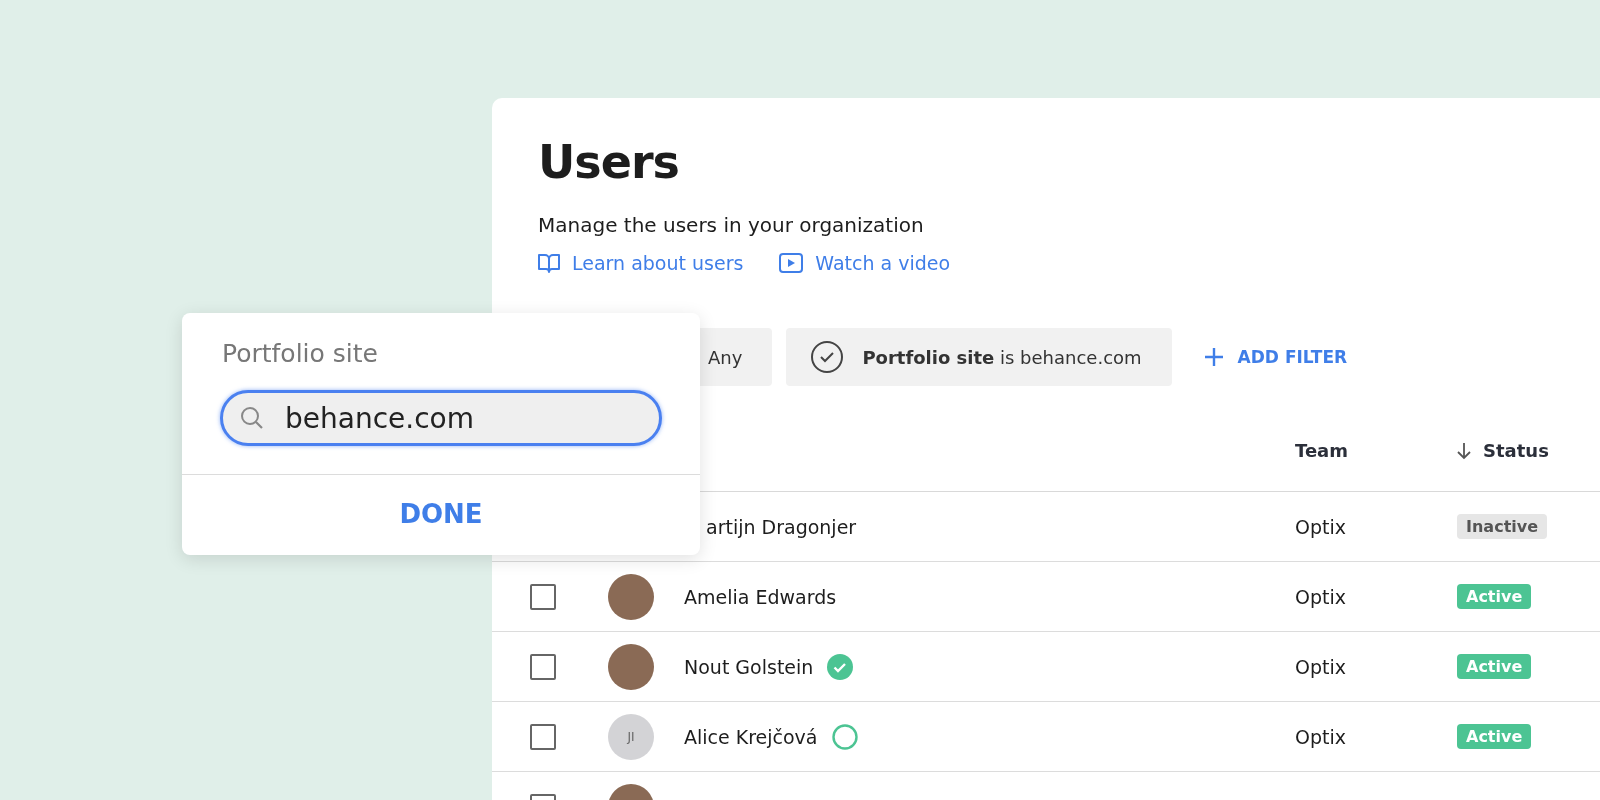 This screenshot has height=800, width=1600. Describe the element at coordinates (827, 357) in the screenshot. I see `check-circle-icon` at that location.